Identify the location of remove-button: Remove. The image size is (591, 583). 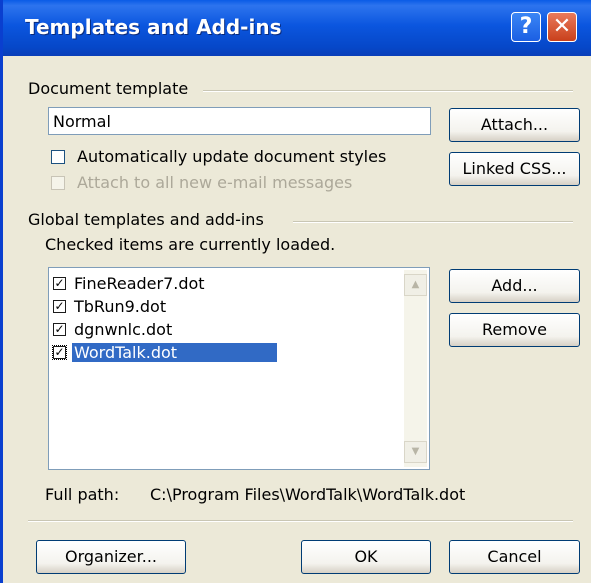
(514, 330).